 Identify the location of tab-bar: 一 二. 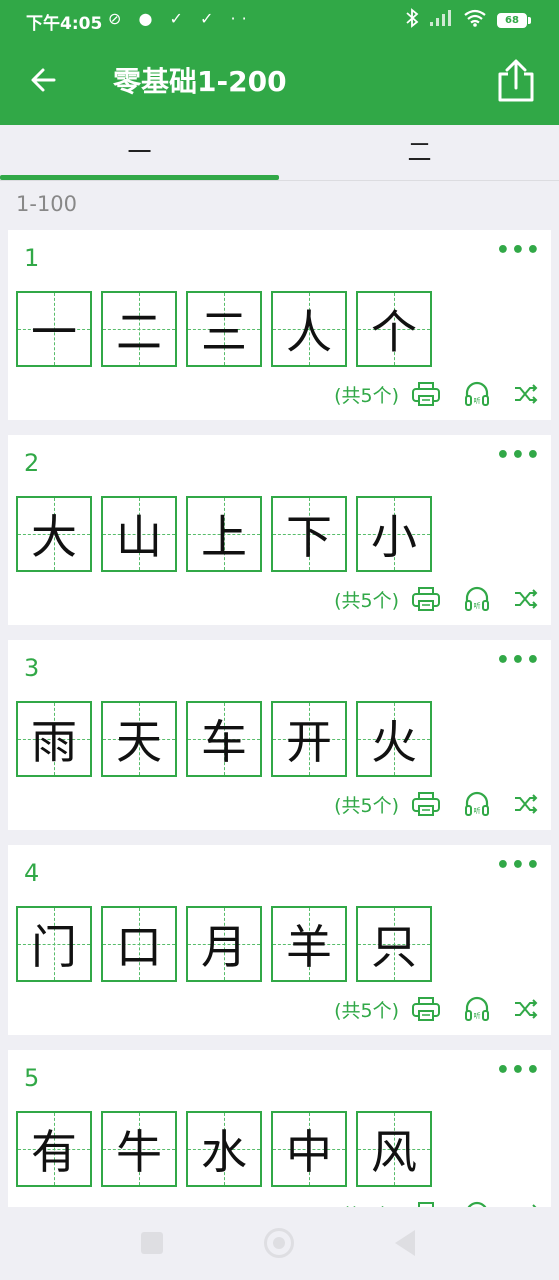
(279, 153).